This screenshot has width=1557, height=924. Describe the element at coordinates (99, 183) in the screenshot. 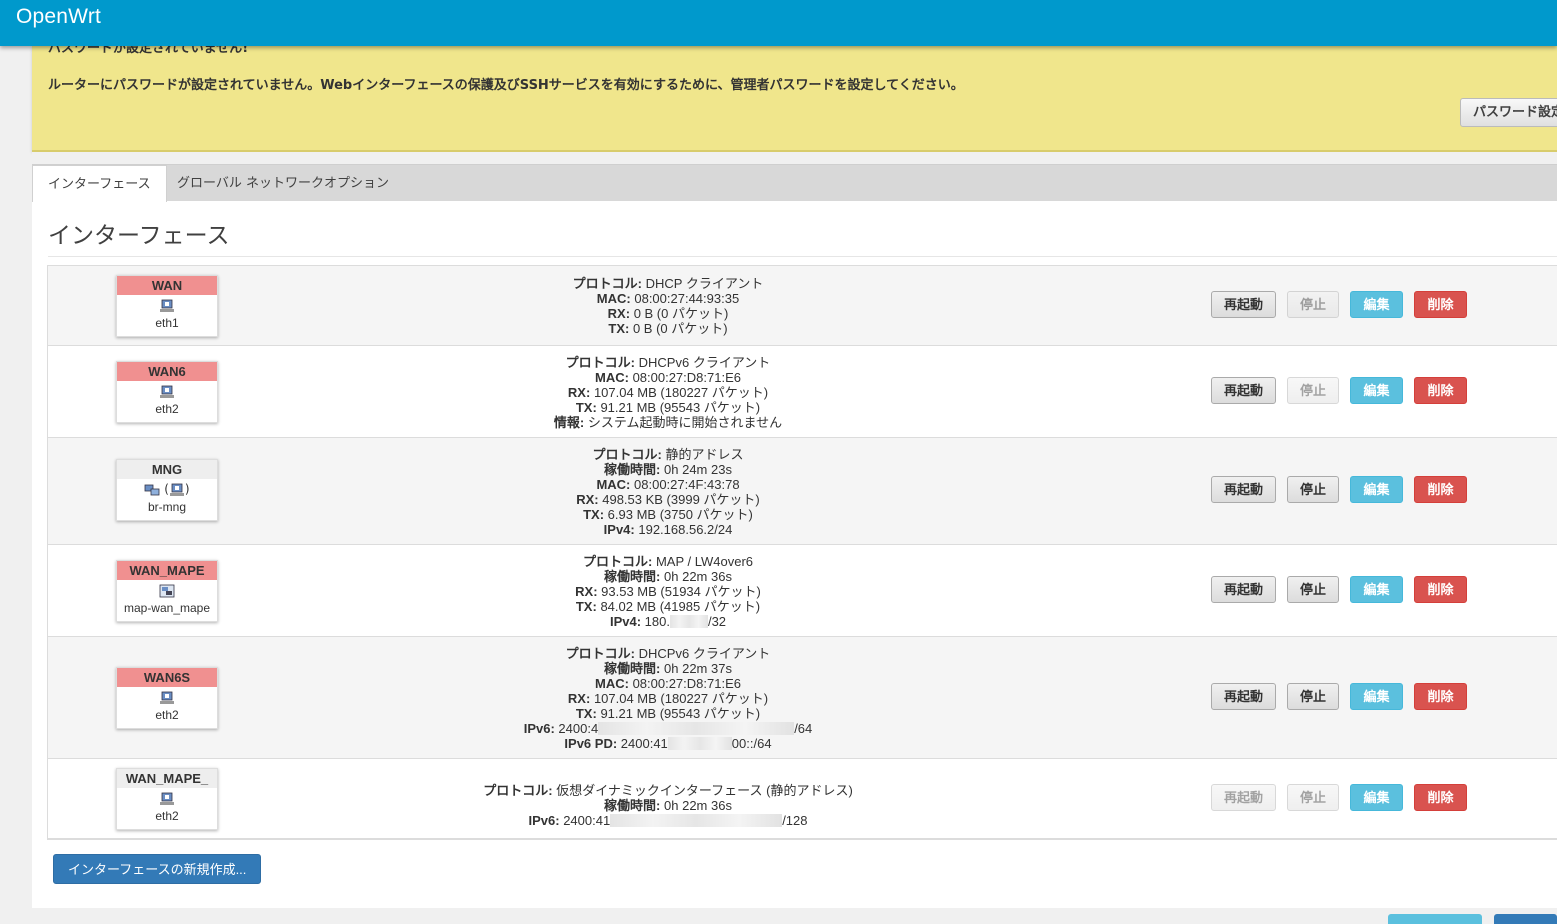

I see `tab-interfaces: インターフェース` at that location.